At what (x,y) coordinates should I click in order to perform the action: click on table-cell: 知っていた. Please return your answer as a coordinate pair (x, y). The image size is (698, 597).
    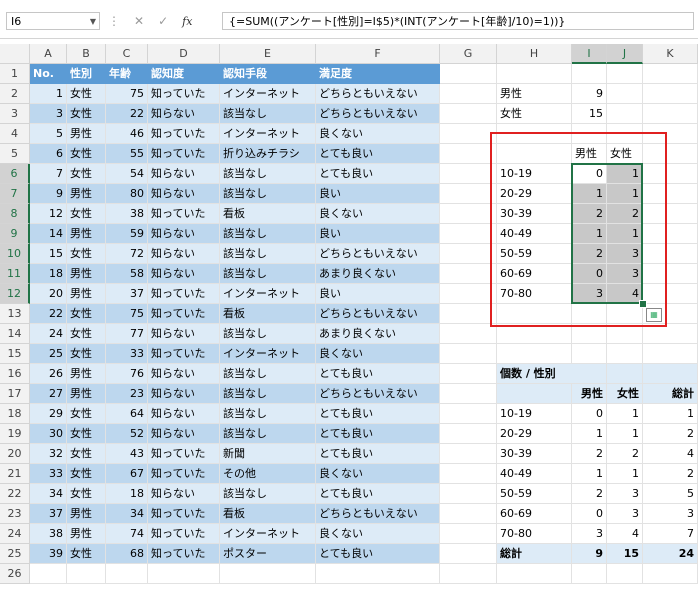
    Looking at the image, I should click on (184, 534).